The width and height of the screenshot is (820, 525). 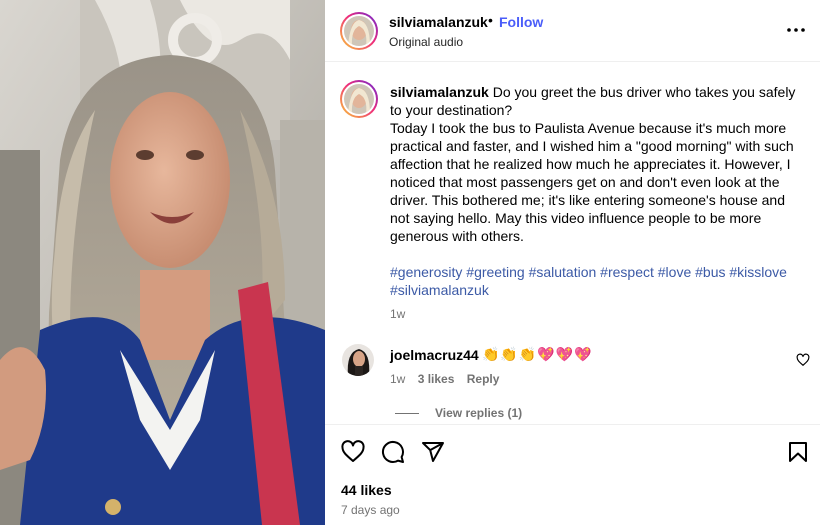 What do you see at coordinates (398, 379) in the screenshot?
I see `comment-timestamp: 1w` at bounding box center [398, 379].